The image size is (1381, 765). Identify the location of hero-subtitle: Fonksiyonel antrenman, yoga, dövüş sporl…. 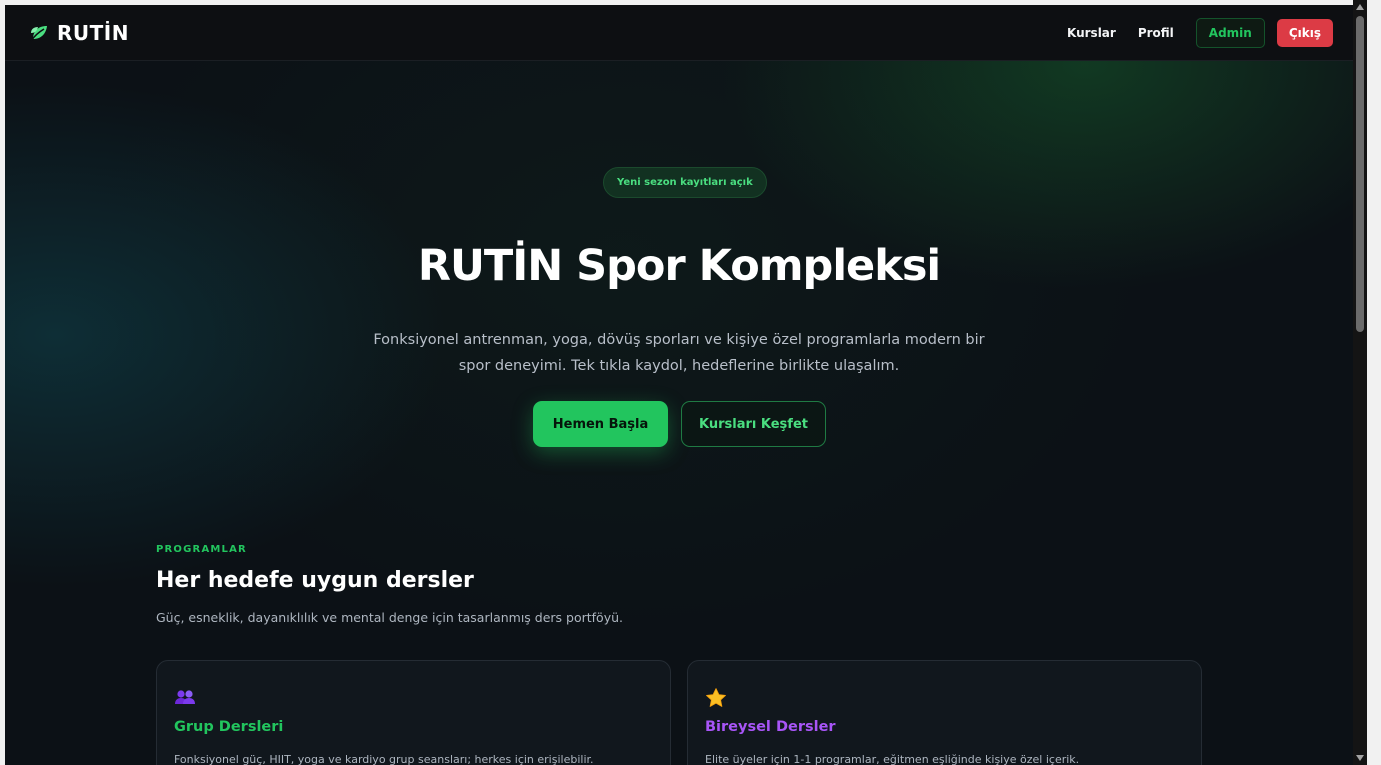
(679, 353).